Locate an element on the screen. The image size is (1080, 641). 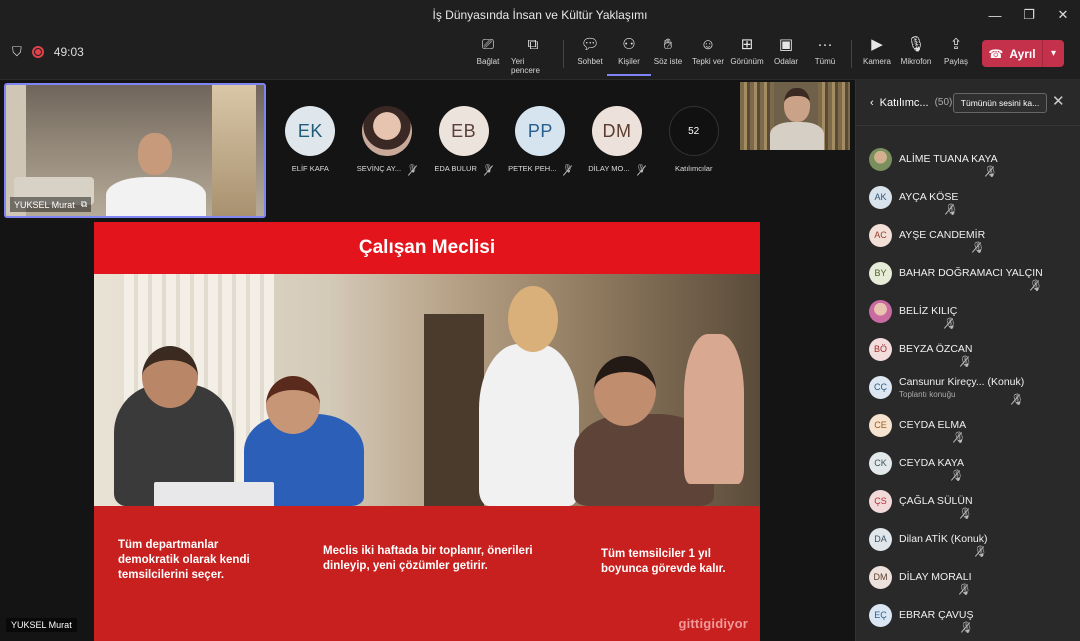
gallery-tile: EK ELİF KAFA is located at coordinates (310, 151).